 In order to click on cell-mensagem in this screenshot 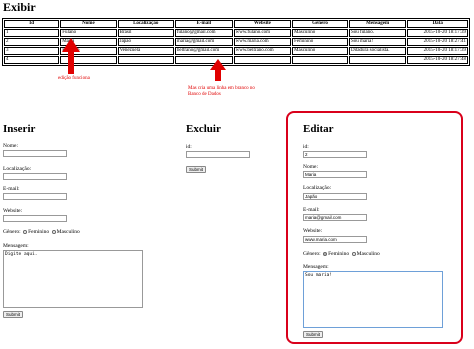, I will do `click(377, 60)`.